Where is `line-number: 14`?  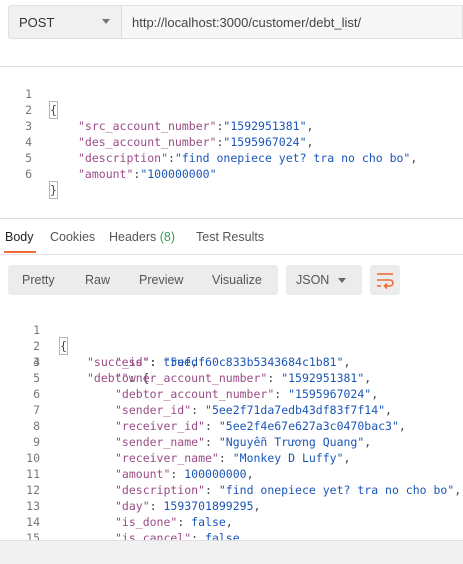
line-number: 14 is located at coordinates (33, 522).